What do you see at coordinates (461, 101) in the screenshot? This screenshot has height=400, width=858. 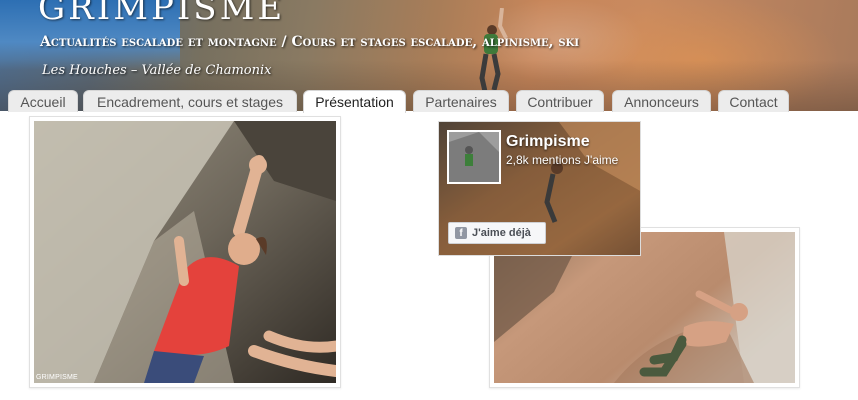 I see `tab-partenaires: Partenaires` at bounding box center [461, 101].